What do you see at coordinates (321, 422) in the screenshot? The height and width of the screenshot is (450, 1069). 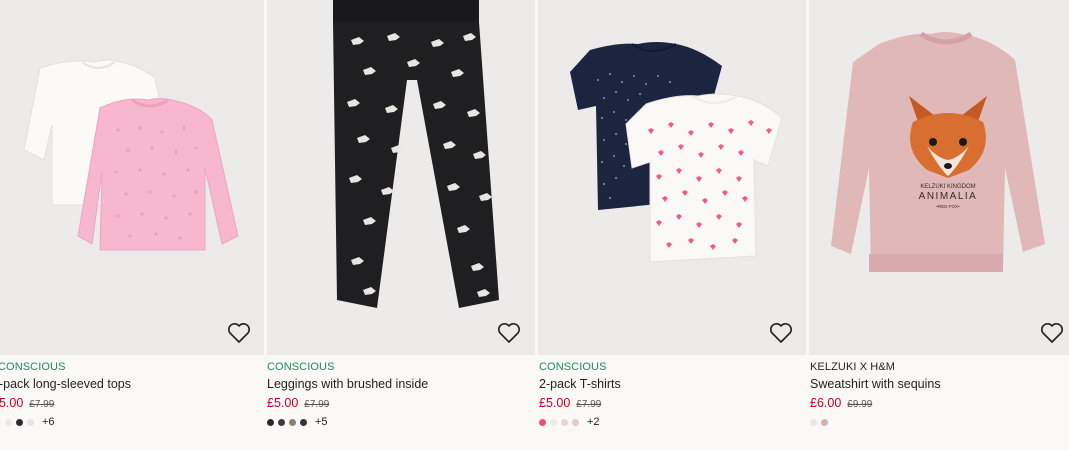 I see `more-colors-count: +5` at bounding box center [321, 422].